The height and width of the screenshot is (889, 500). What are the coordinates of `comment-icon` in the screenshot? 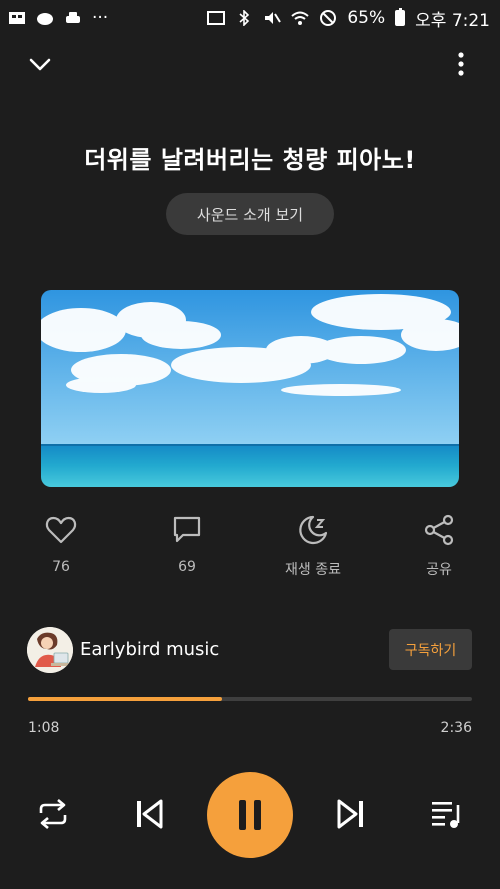 It's located at (187, 529).